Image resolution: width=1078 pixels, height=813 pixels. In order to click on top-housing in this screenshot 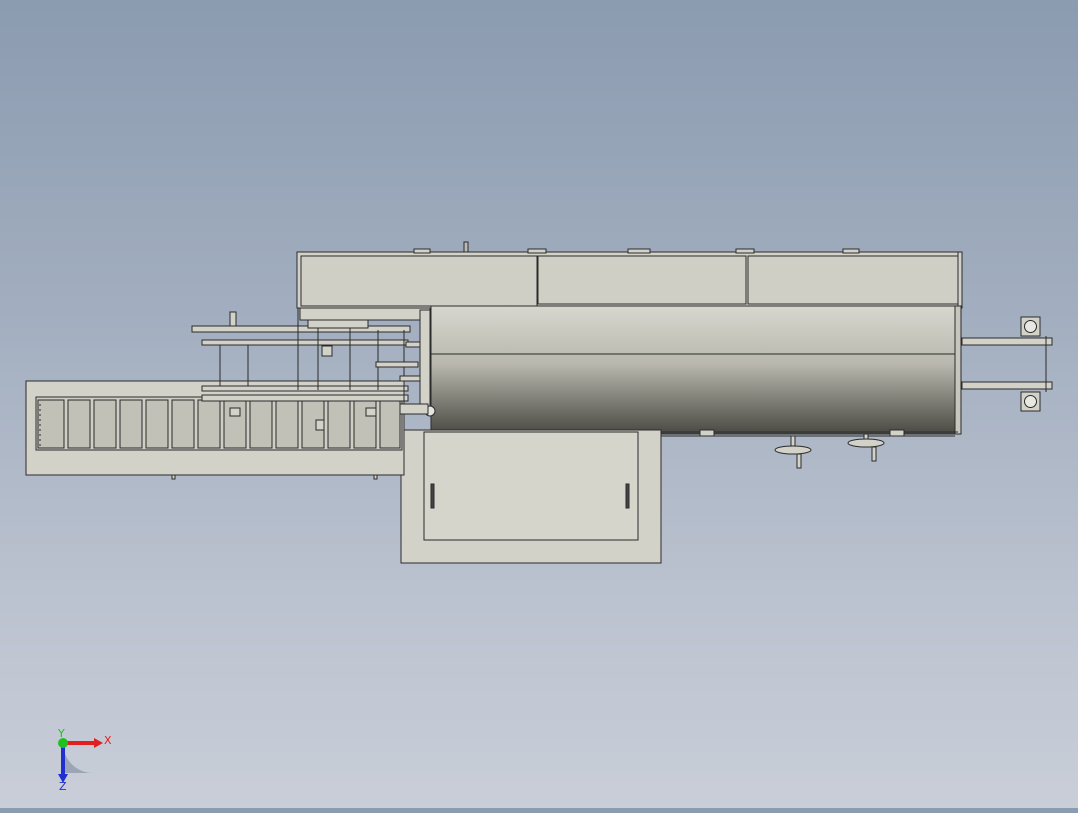, I will do `click(629, 275)`.